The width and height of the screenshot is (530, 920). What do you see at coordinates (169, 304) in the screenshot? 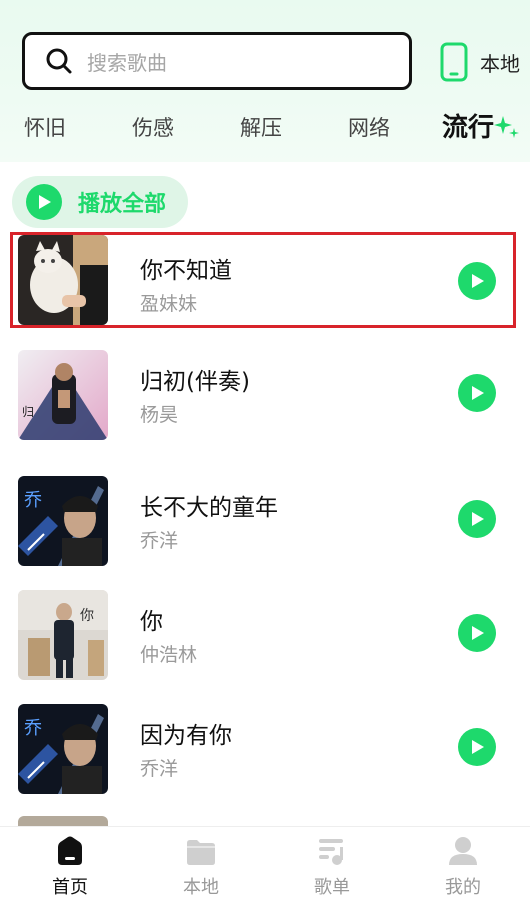
I see `song-artist: 盈妹妹` at bounding box center [169, 304].